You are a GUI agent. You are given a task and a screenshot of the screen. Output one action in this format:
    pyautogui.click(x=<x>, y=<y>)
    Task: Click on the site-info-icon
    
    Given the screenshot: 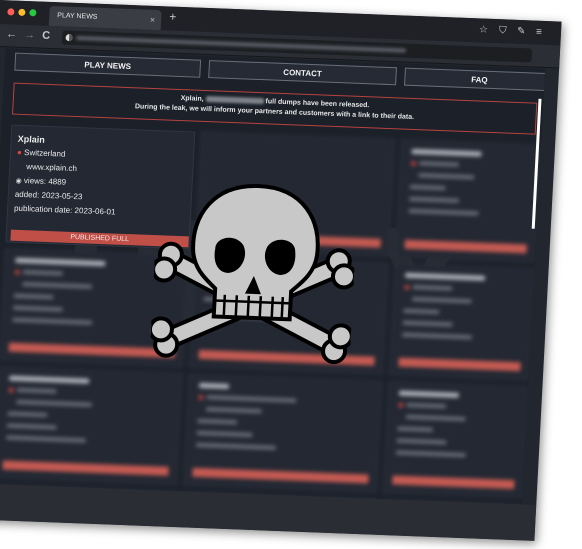 What is the action you would take?
    pyautogui.click(x=69, y=38)
    